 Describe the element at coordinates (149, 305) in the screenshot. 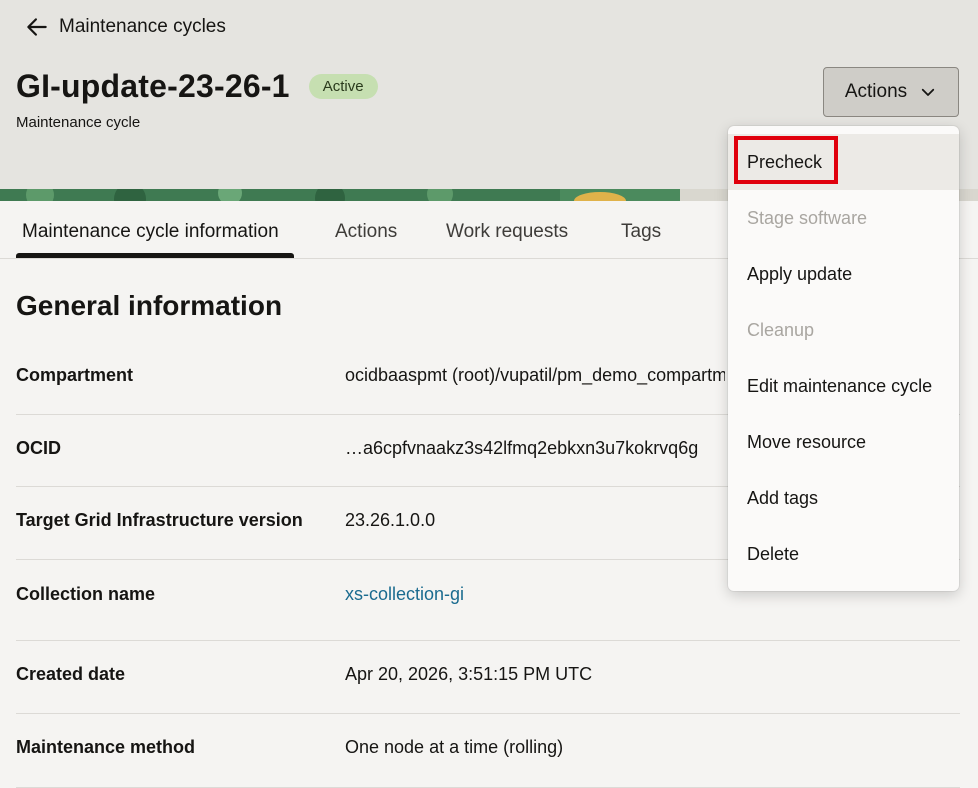

I see `section-title: General information` at that location.